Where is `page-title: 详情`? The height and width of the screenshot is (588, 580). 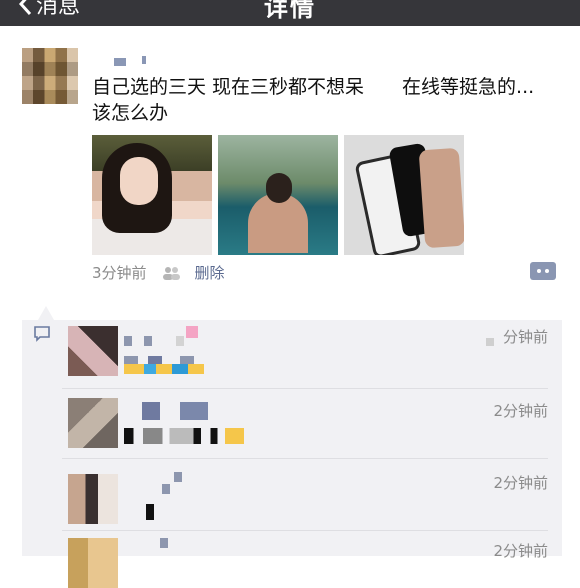
page-title: 详情 is located at coordinates (290, 11).